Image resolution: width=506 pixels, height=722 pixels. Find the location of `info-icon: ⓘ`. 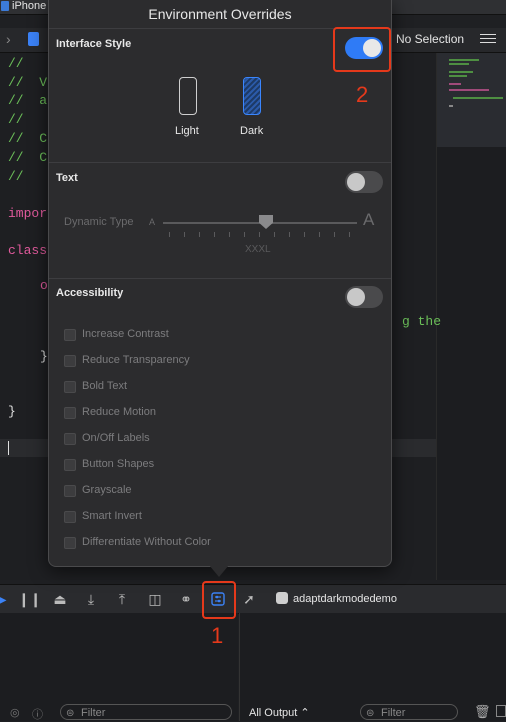

info-icon: ⓘ is located at coordinates (37, 714).